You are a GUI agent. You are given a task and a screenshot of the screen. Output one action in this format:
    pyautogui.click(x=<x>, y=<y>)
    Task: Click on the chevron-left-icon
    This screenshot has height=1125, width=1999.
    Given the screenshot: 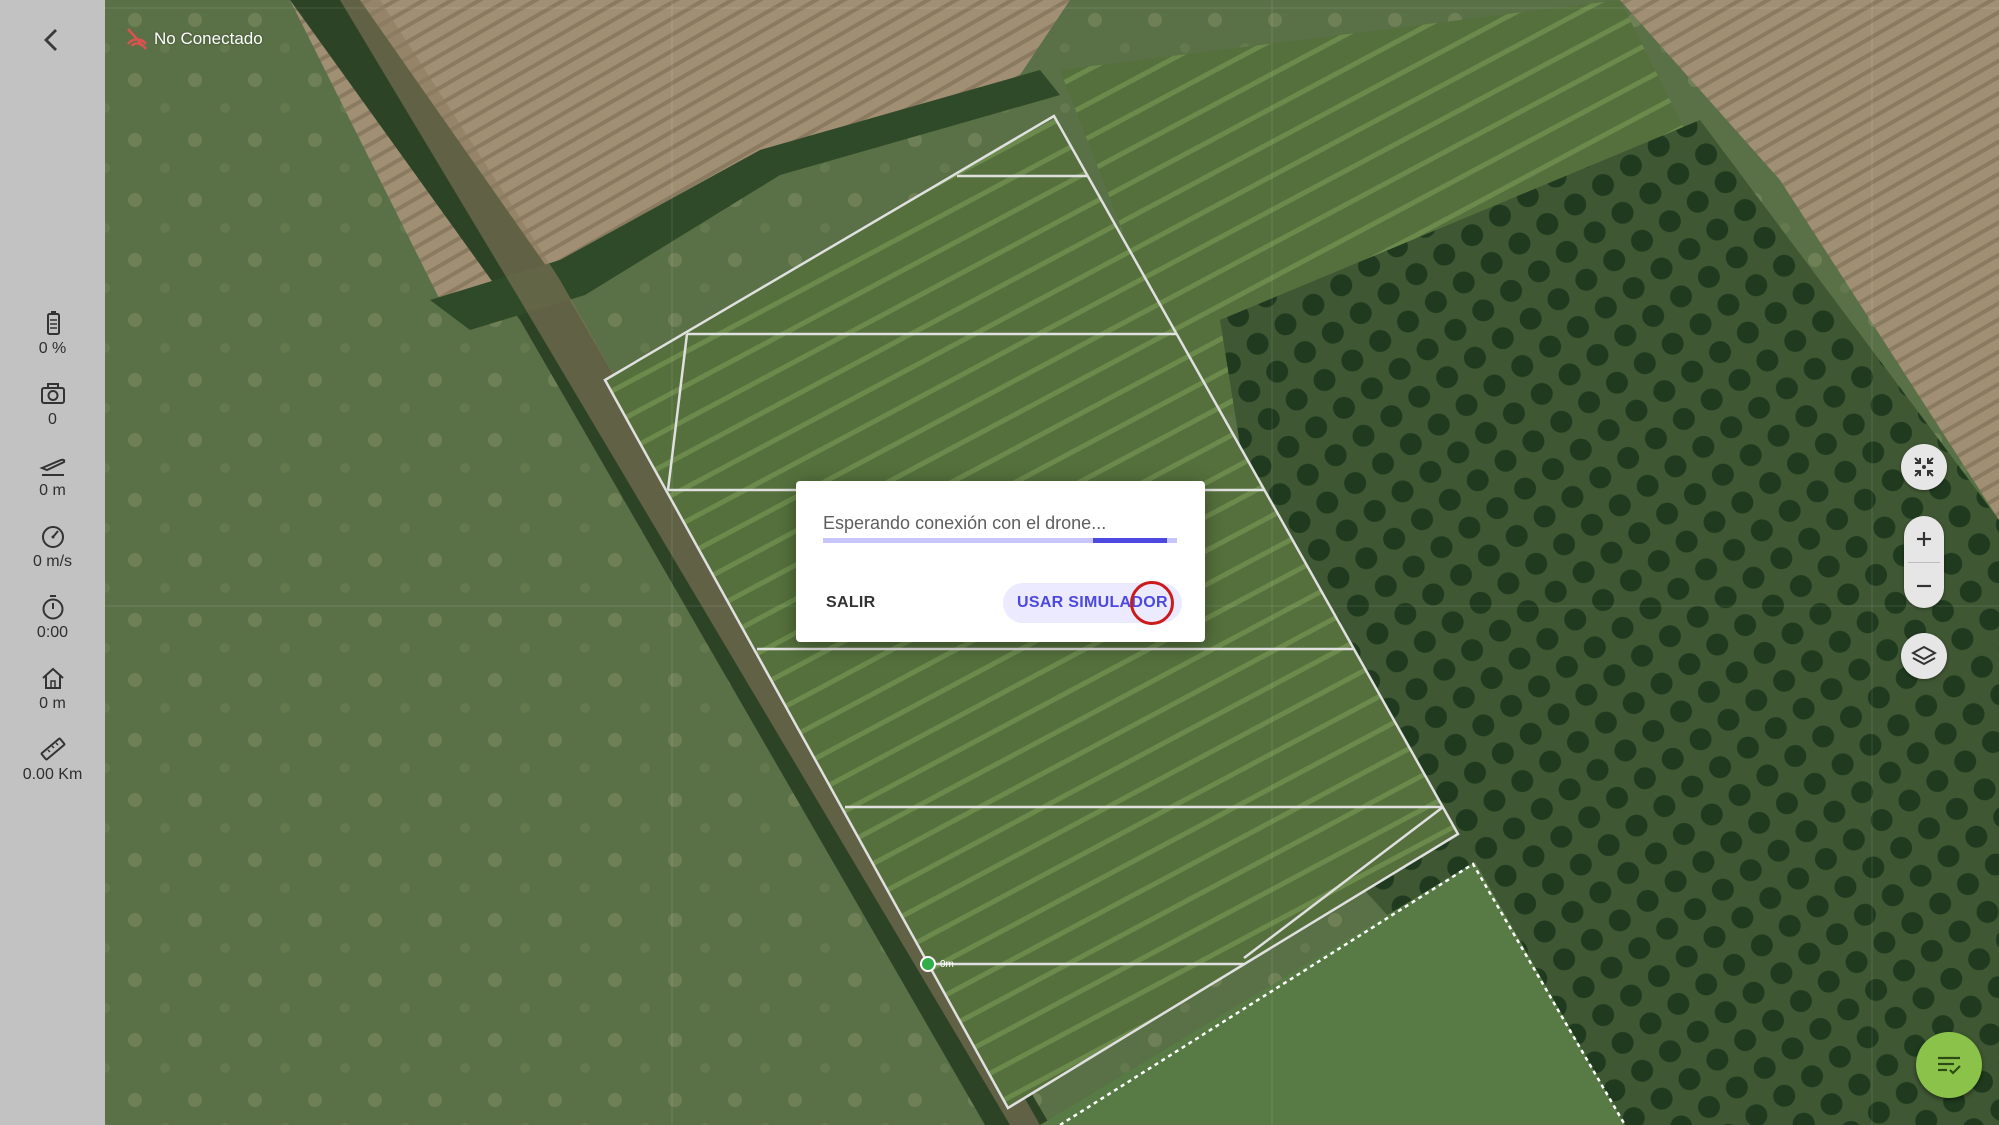 What is the action you would take?
    pyautogui.click(x=50, y=40)
    